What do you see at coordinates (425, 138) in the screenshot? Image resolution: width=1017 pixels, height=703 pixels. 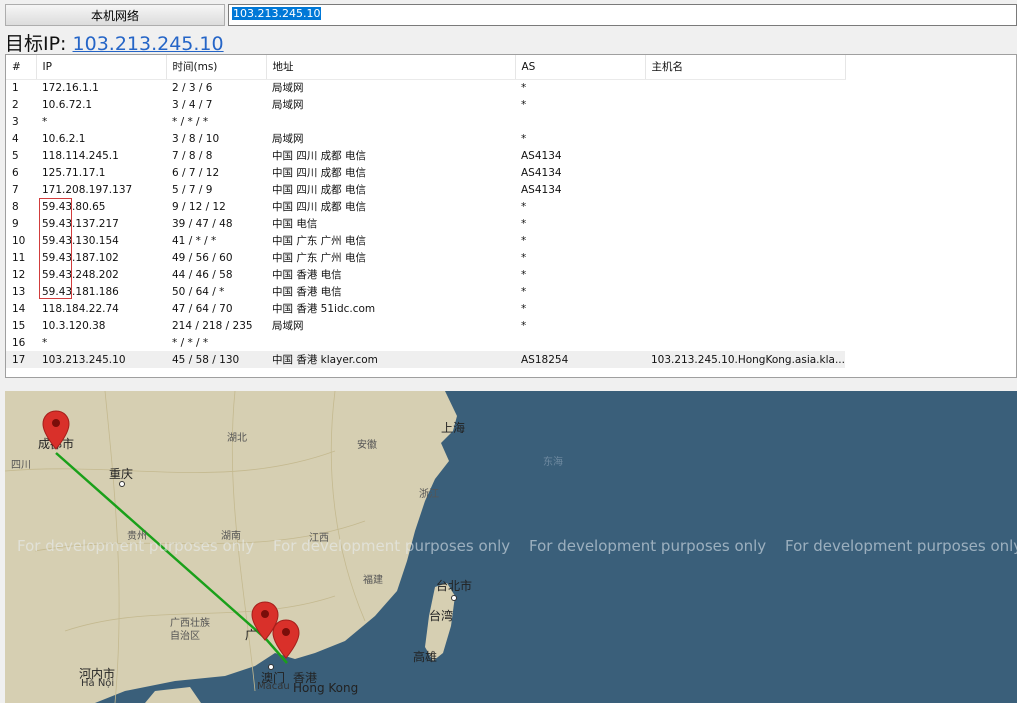 I see `table-row: 4 10.6.2.1 3 / 8 / 10 局域网 *` at bounding box center [425, 138].